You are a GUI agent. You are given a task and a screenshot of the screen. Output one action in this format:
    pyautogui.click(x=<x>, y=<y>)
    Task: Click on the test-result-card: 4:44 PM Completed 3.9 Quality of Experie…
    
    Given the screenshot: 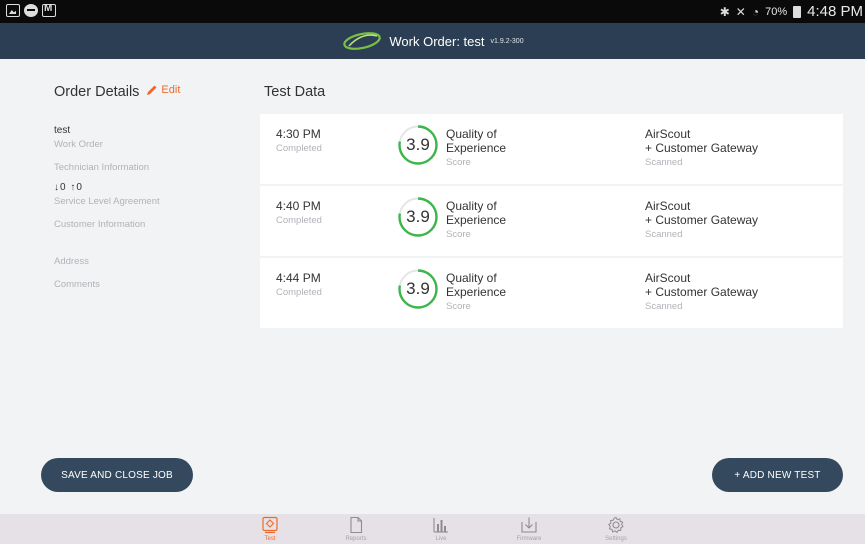 What is the action you would take?
    pyautogui.click(x=551, y=293)
    